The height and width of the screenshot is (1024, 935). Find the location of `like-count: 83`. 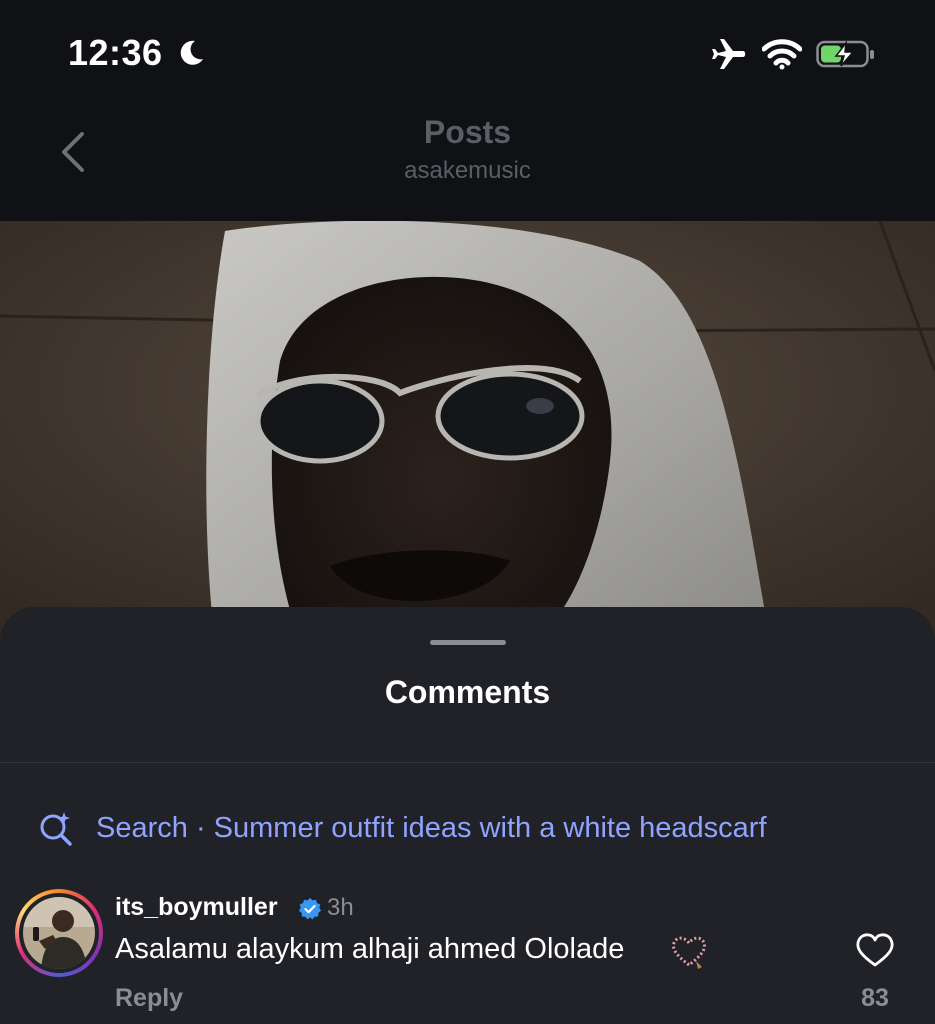

like-count: 83 is located at coordinates (875, 998).